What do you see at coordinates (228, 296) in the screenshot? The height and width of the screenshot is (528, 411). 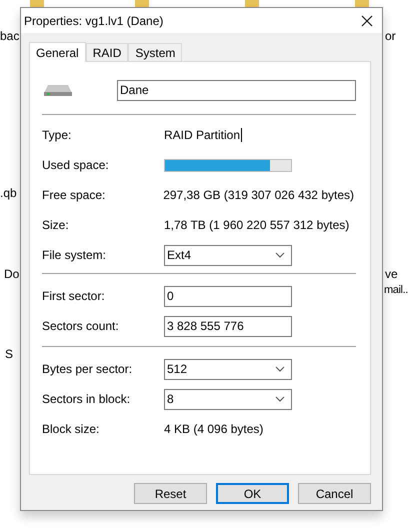 I see `input-field: 0` at bounding box center [228, 296].